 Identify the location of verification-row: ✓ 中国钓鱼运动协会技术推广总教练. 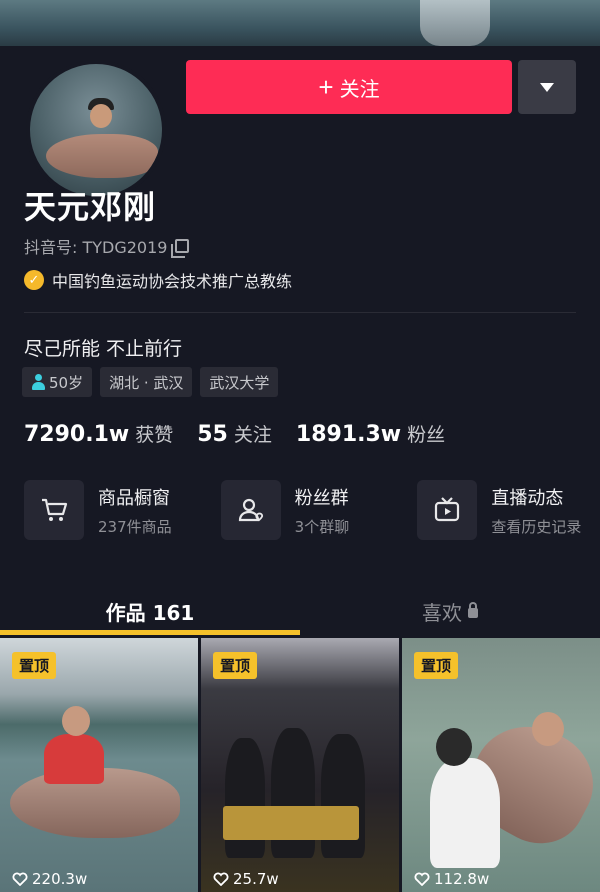
(158, 280).